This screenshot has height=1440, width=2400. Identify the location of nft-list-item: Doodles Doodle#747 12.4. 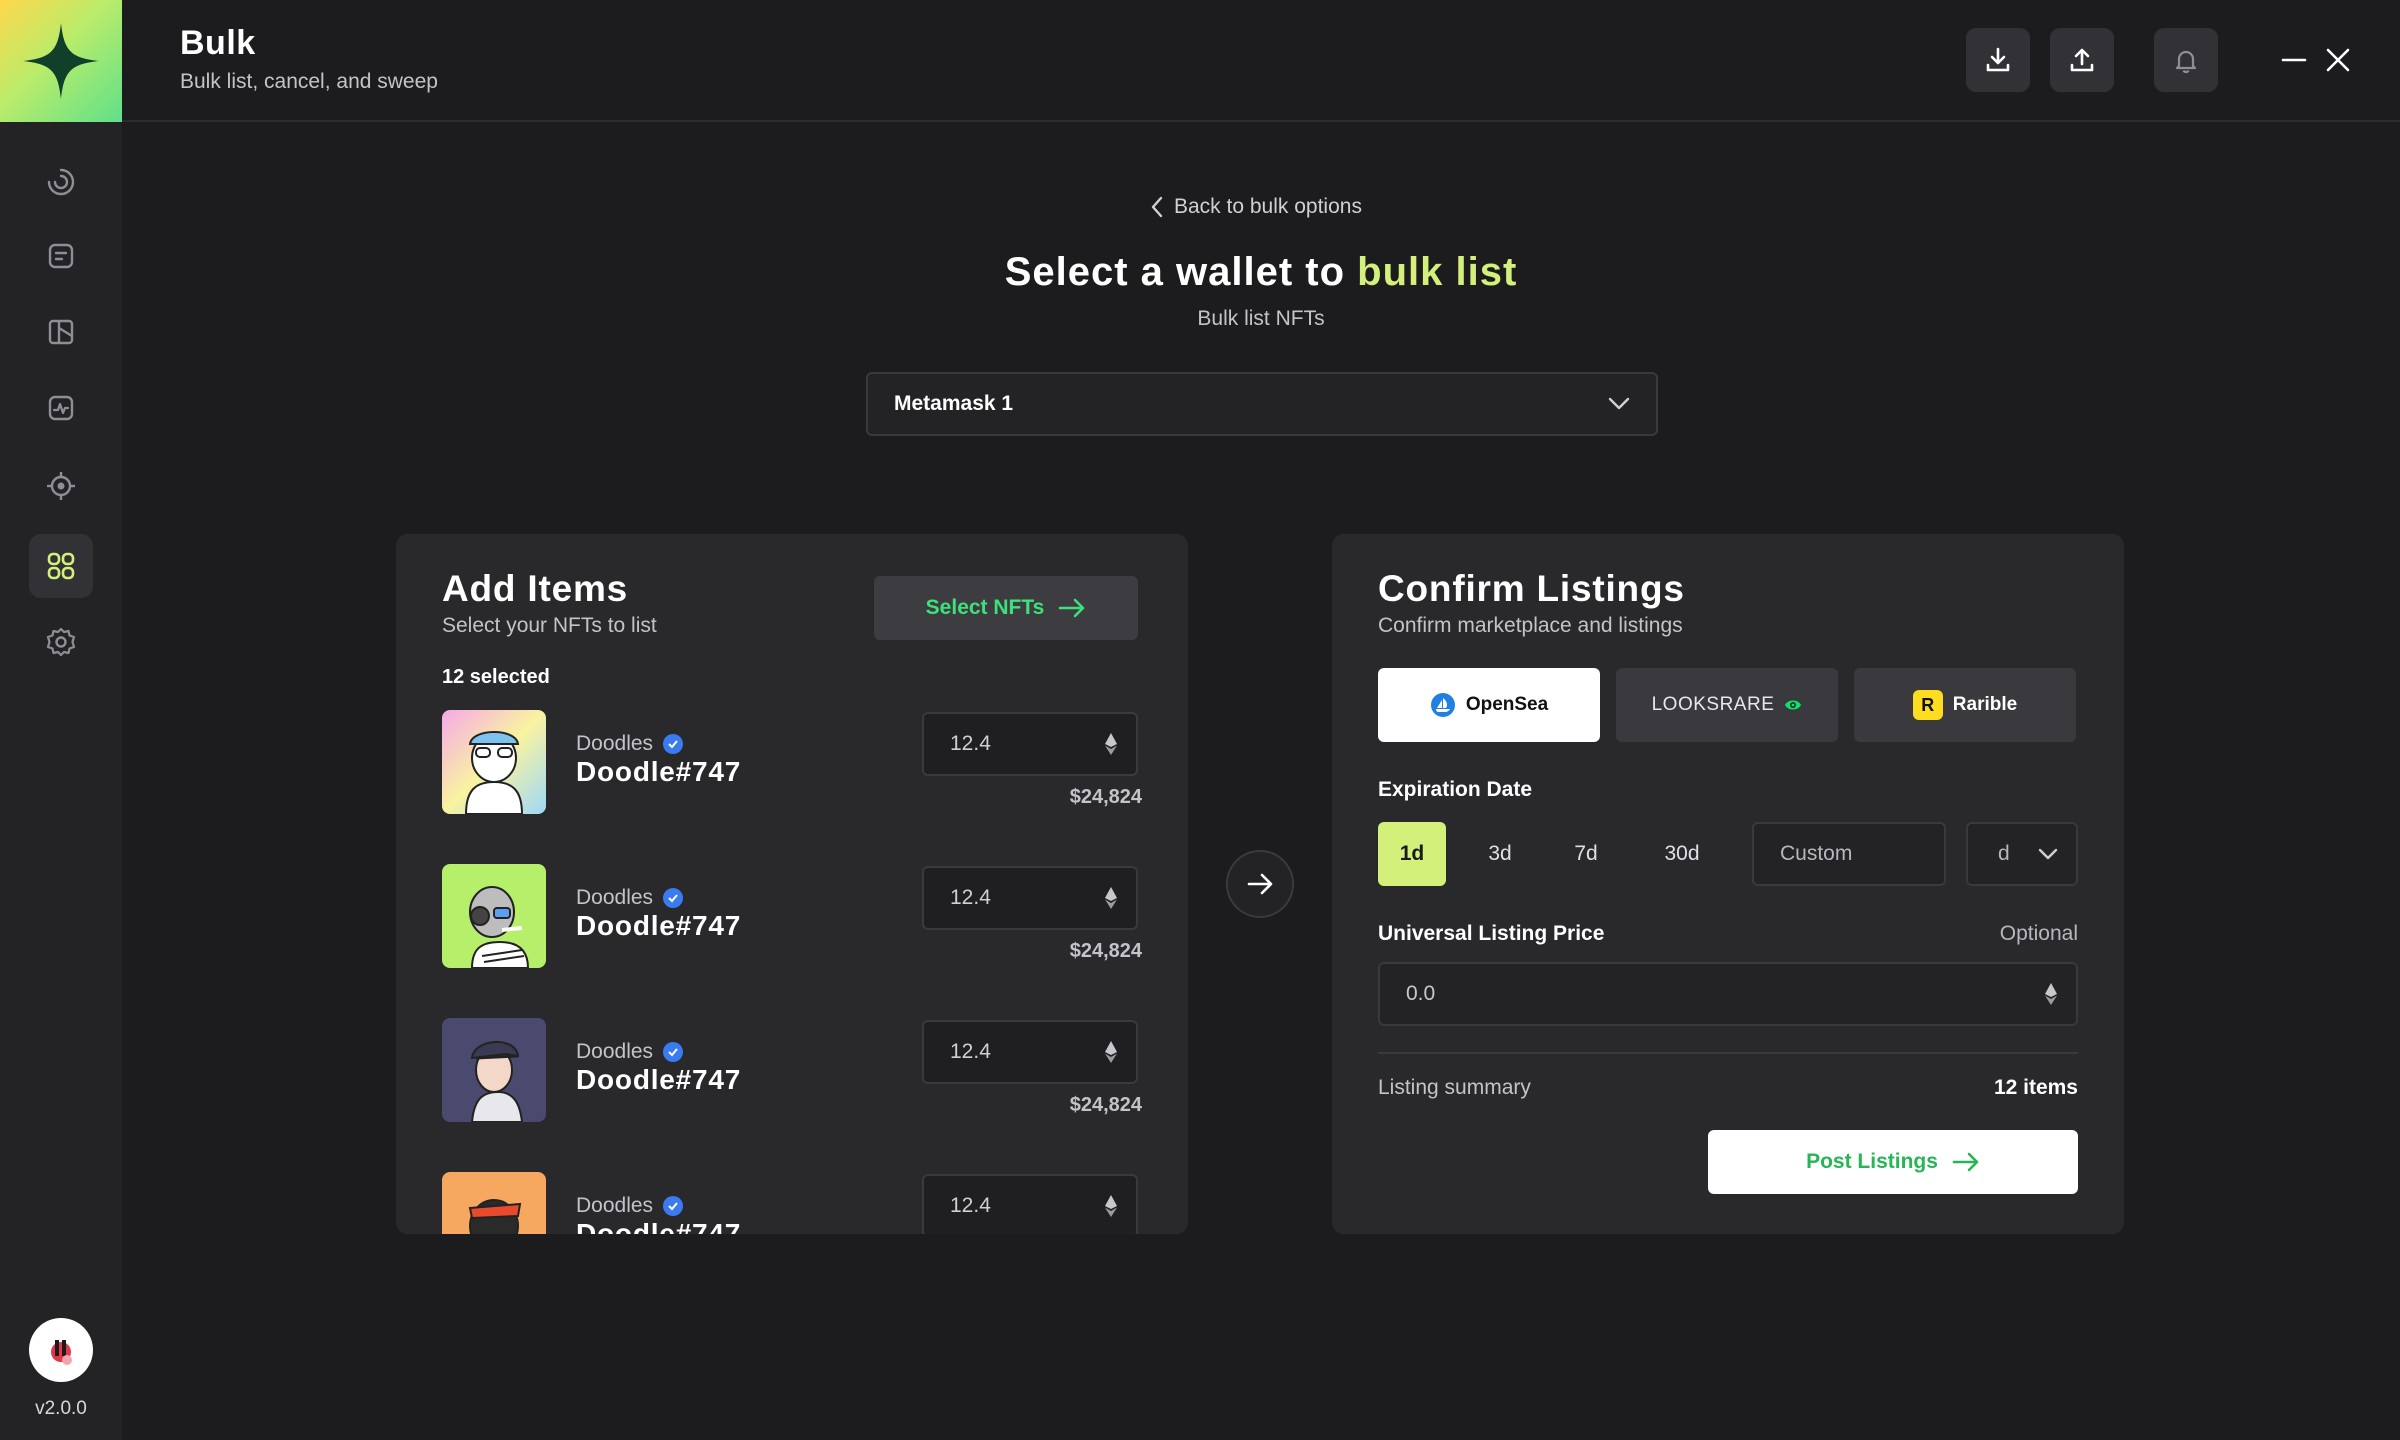
(792, 1203).